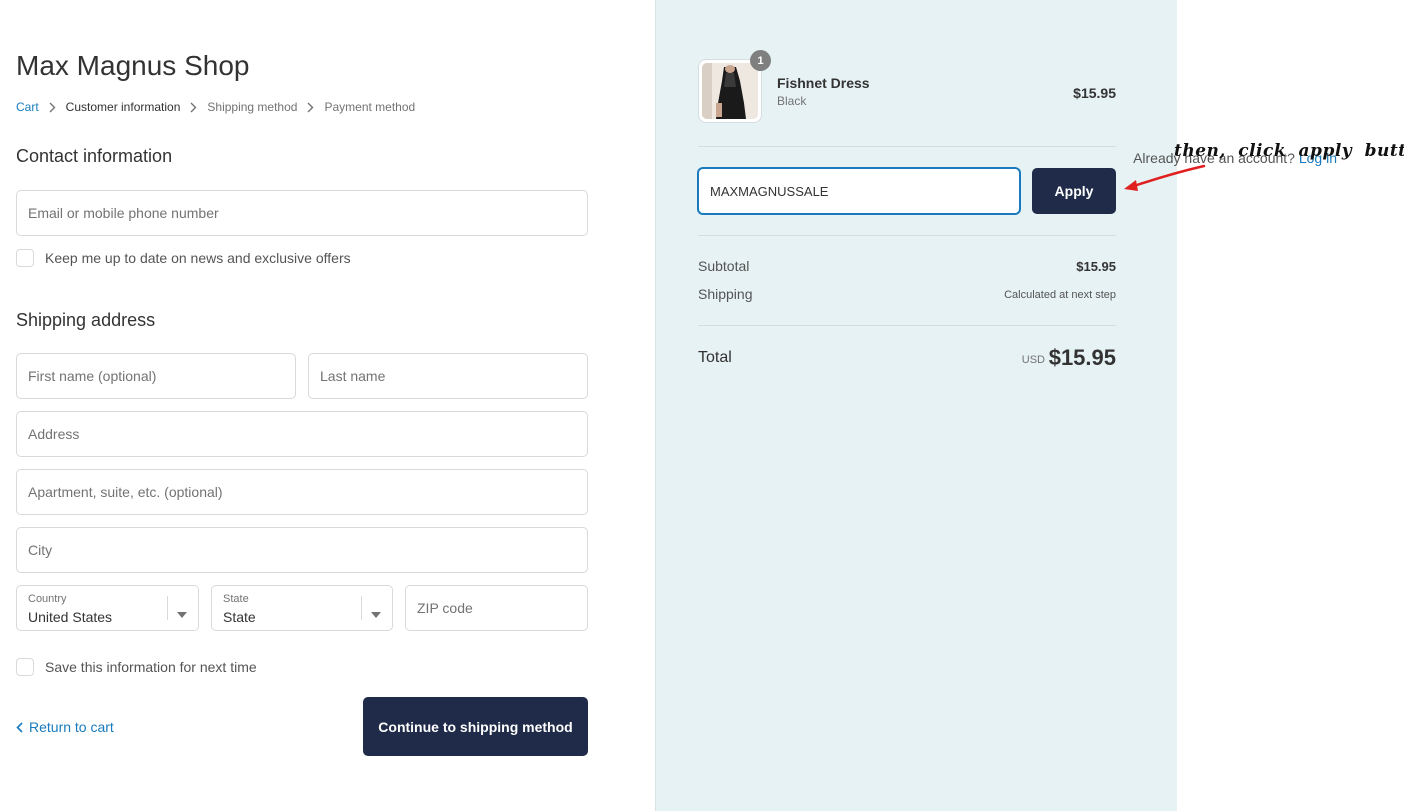 Image resolution: width=1404 pixels, height=811 pixels. I want to click on product-image, so click(730, 91).